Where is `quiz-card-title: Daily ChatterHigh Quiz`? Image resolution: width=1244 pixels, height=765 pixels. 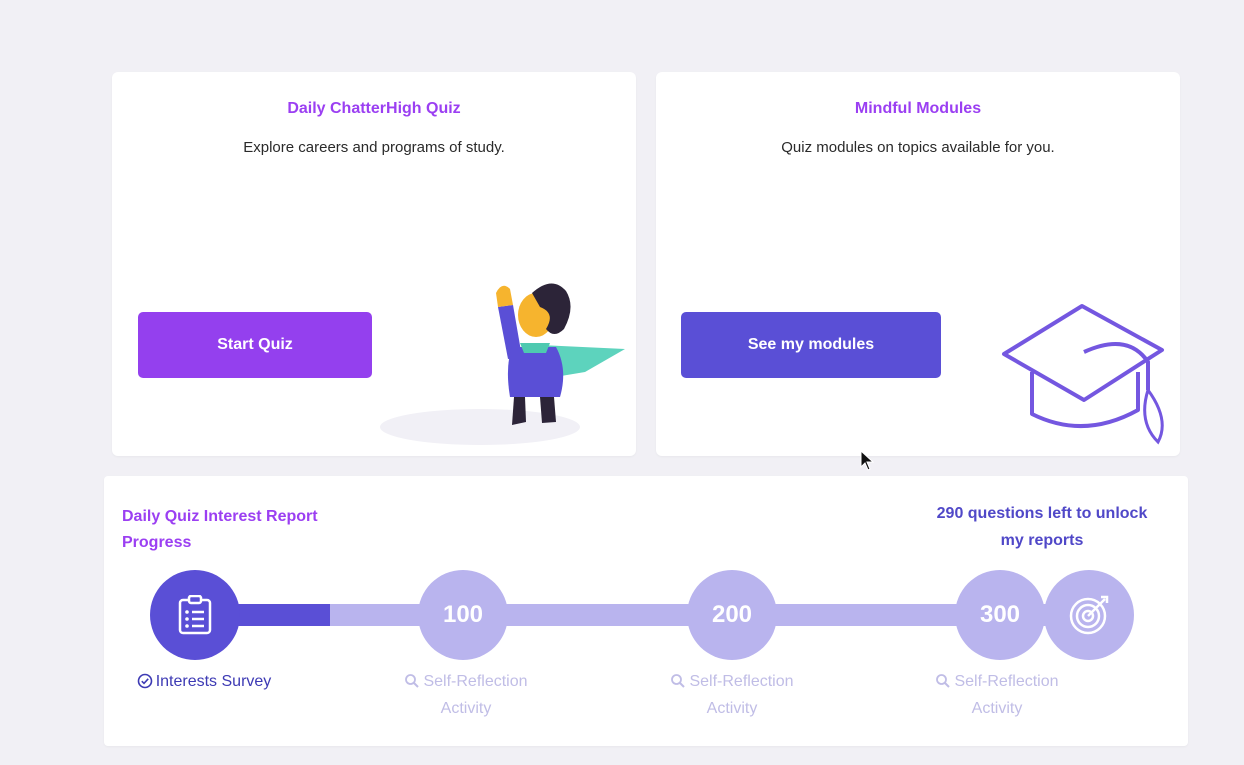
quiz-card-title: Daily ChatterHigh Quiz is located at coordinates (374, 108).